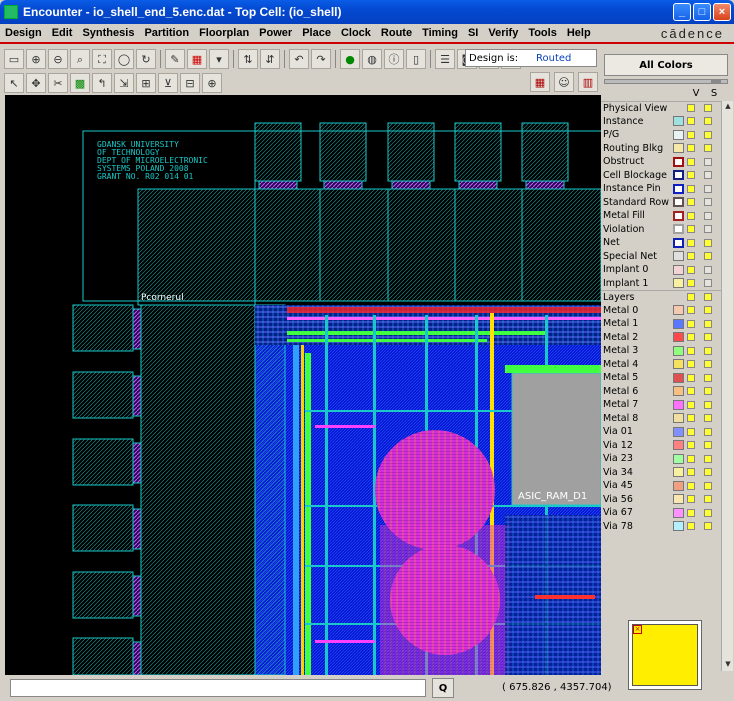 The height and width of the screenshot is (701, 734). I want to click on stretch-icon: ⇲, so click(124, 83).